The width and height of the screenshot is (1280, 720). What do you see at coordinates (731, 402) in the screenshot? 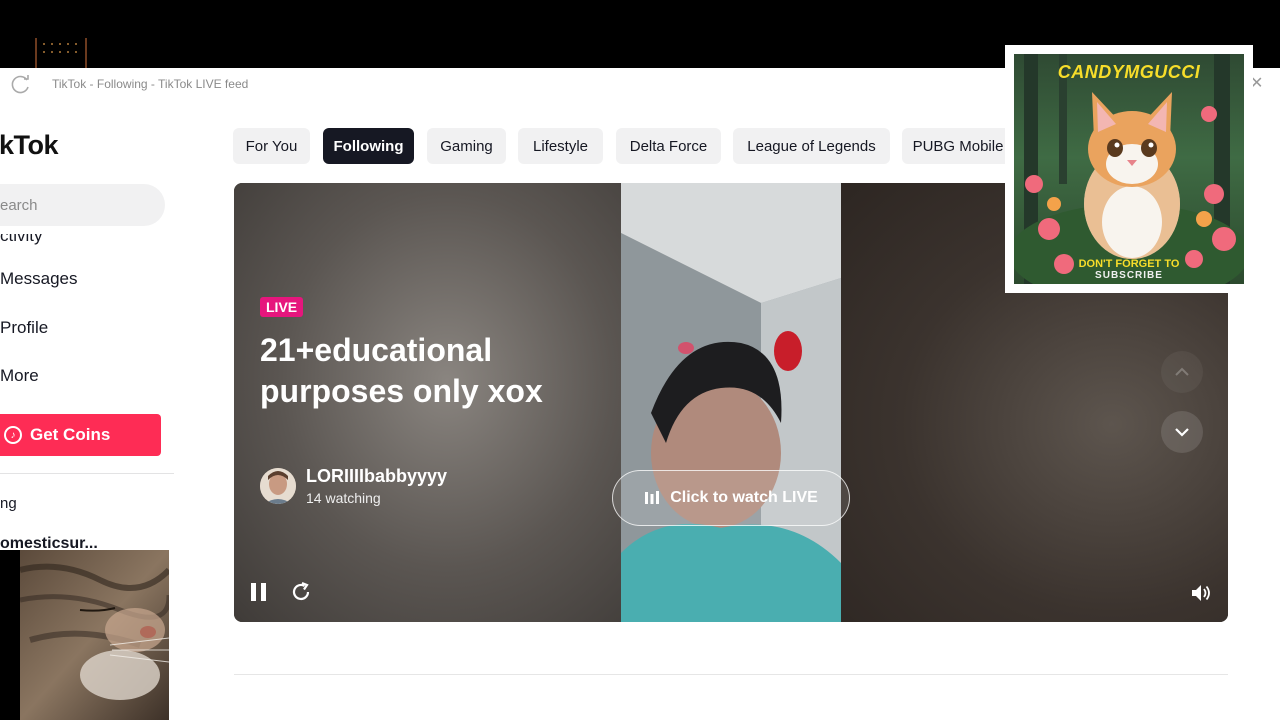
I see `live-stream-frame` at bounding box center [731, 402].